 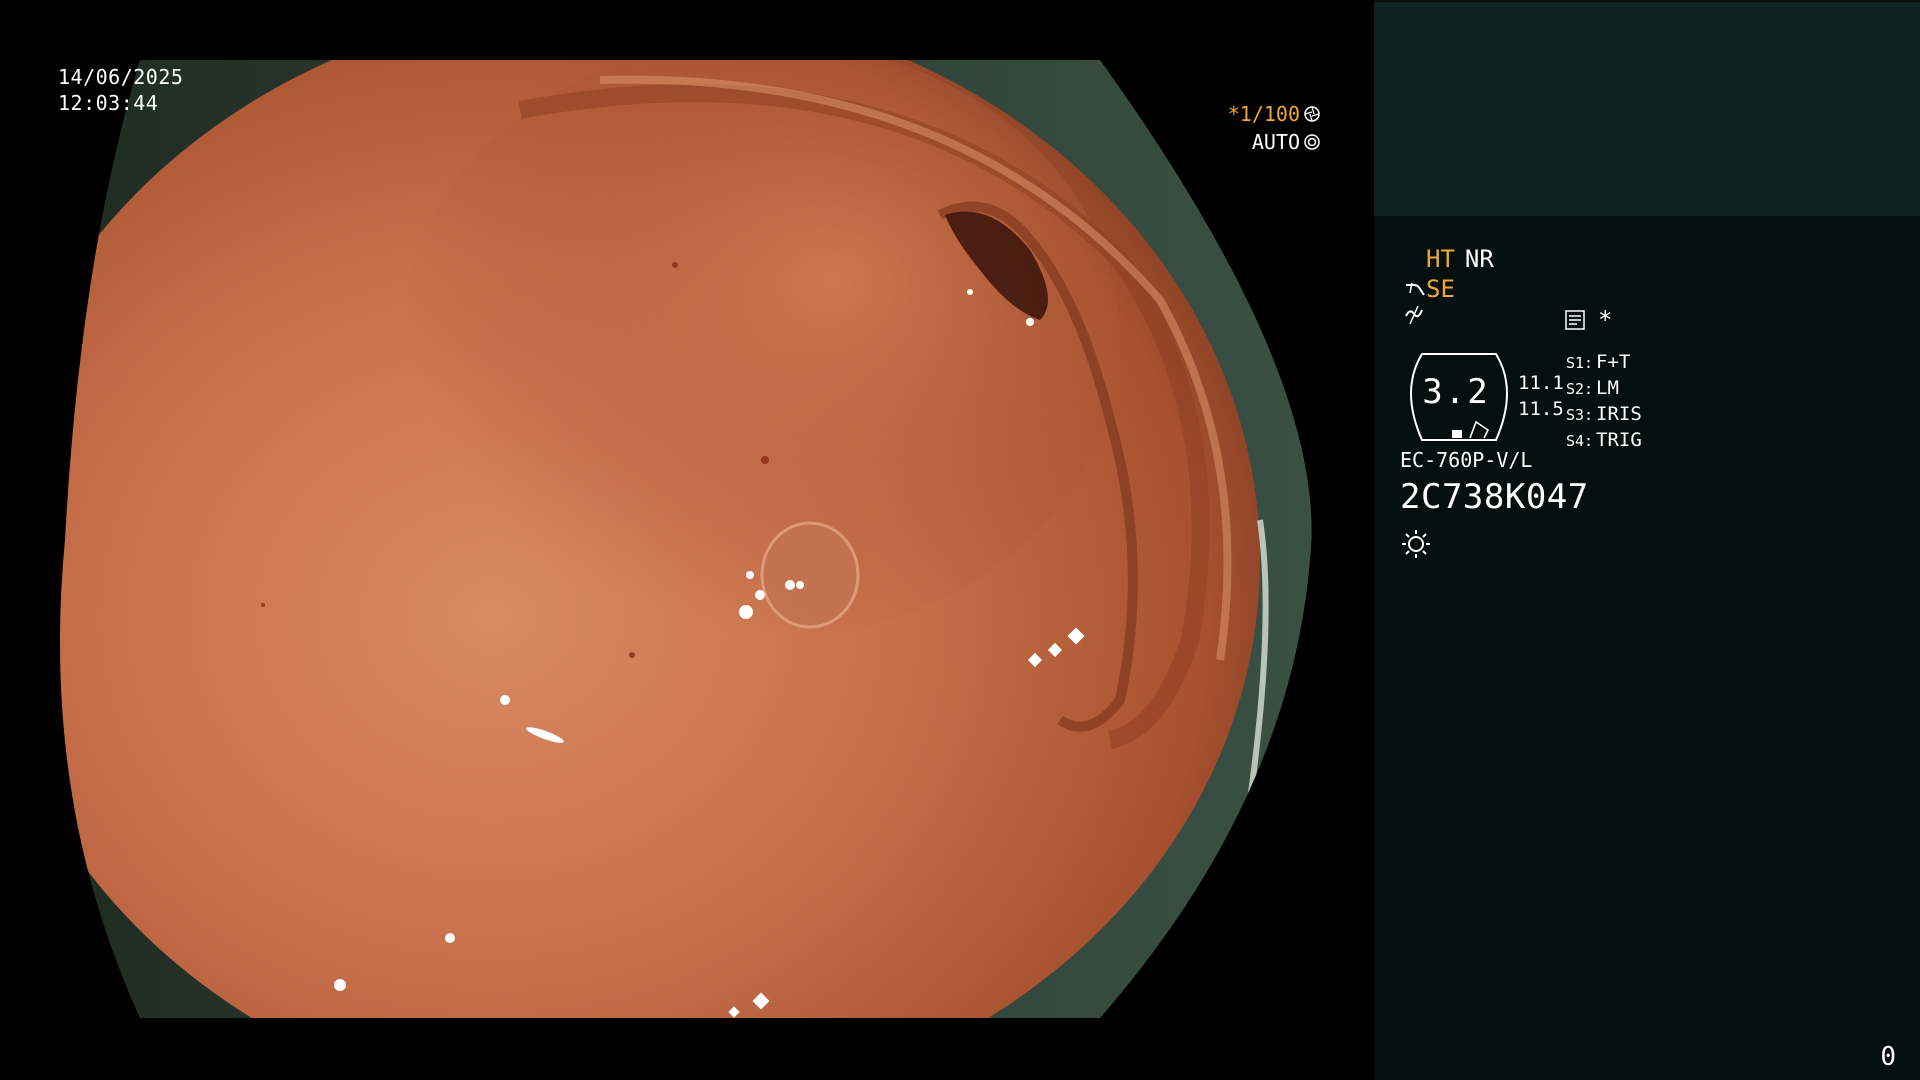 What do you see at coordinates (1541, 409) in the screenshot?
I see `gauge-side-bottom: 11.5` at bounding box center [1541, 409].